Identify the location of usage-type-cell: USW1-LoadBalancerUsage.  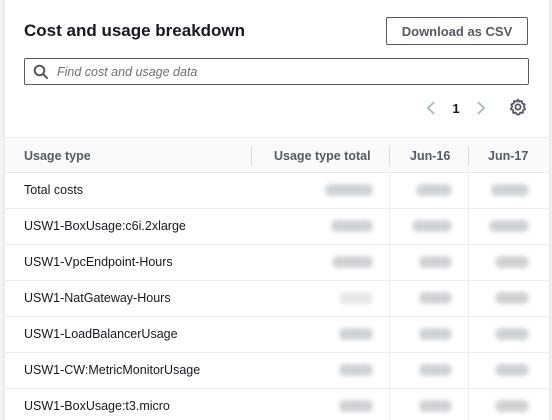
(101, 334).